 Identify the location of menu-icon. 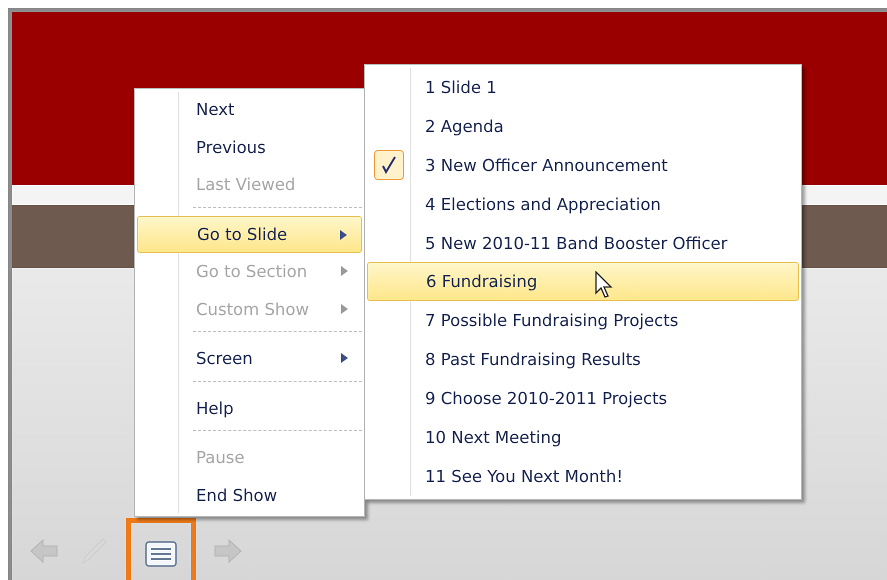
(161, 553).